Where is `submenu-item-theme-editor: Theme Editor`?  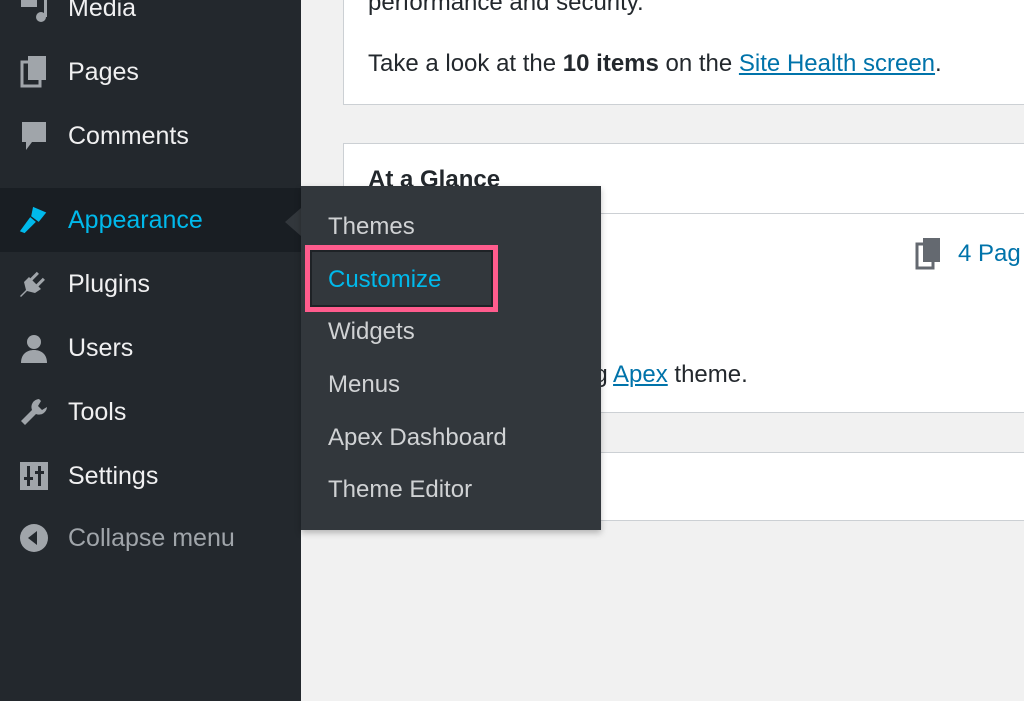 submenu-item-theme-editor: Theme Editor is located at coordinates (400, 490).